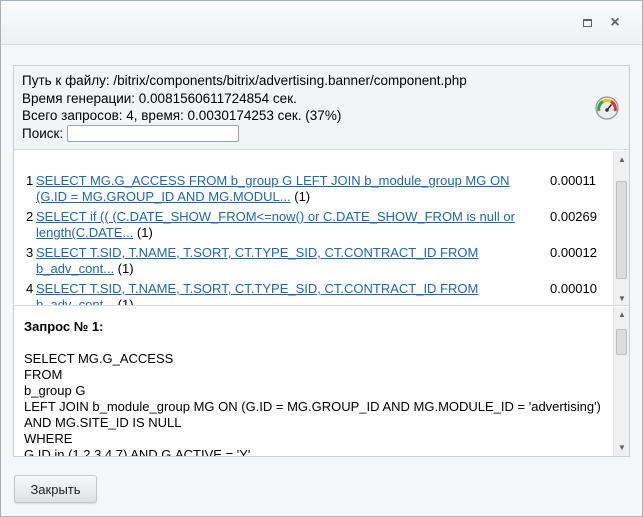 This screenshot has width=643, height=517. I want to click on search-row: Поиск:, so click(325, 133).